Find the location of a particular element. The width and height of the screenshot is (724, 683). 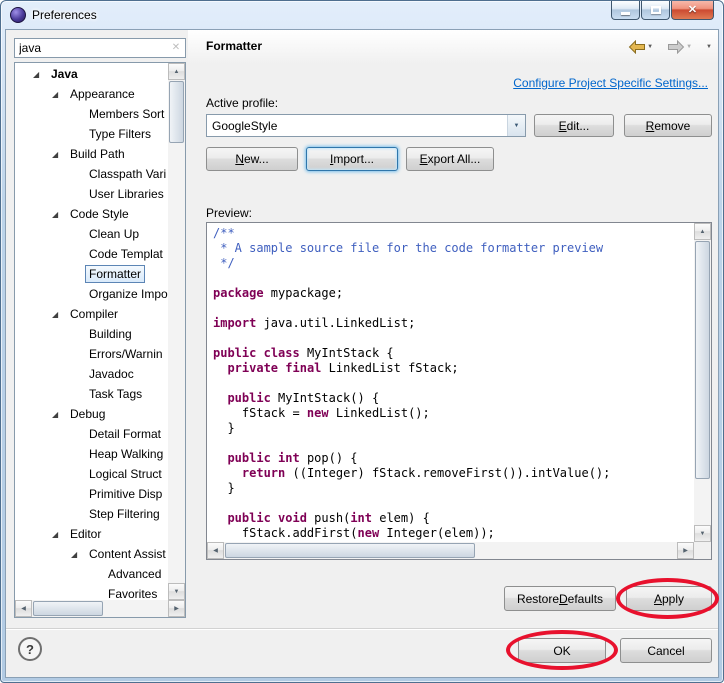

help-button: ? is located at coordinates (30, 649).